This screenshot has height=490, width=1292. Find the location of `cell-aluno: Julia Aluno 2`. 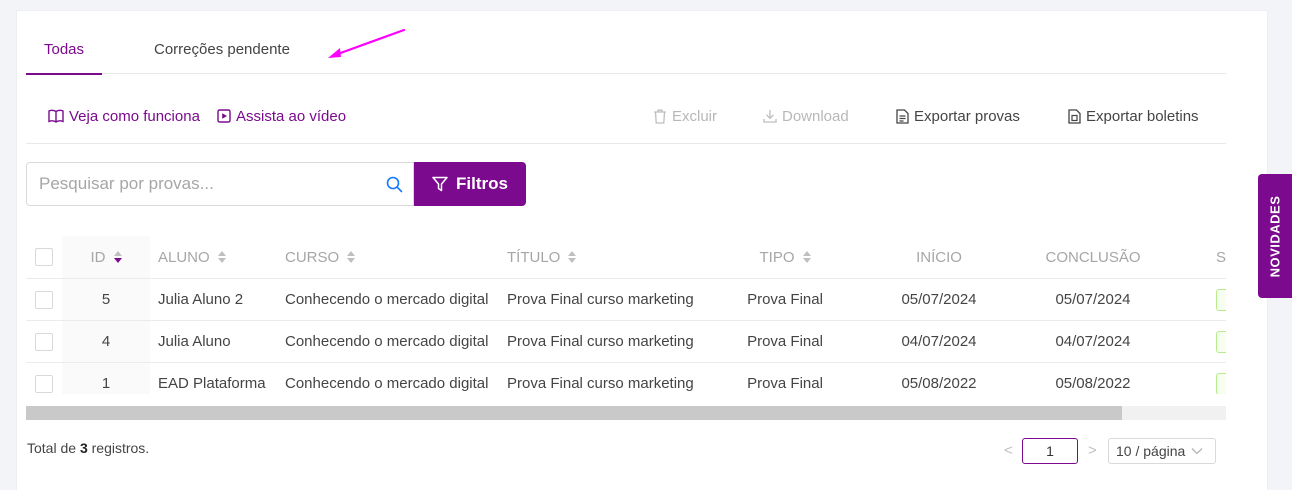

cell-aluno: Julia Aluno 2 is located at coordinates (201, 299).